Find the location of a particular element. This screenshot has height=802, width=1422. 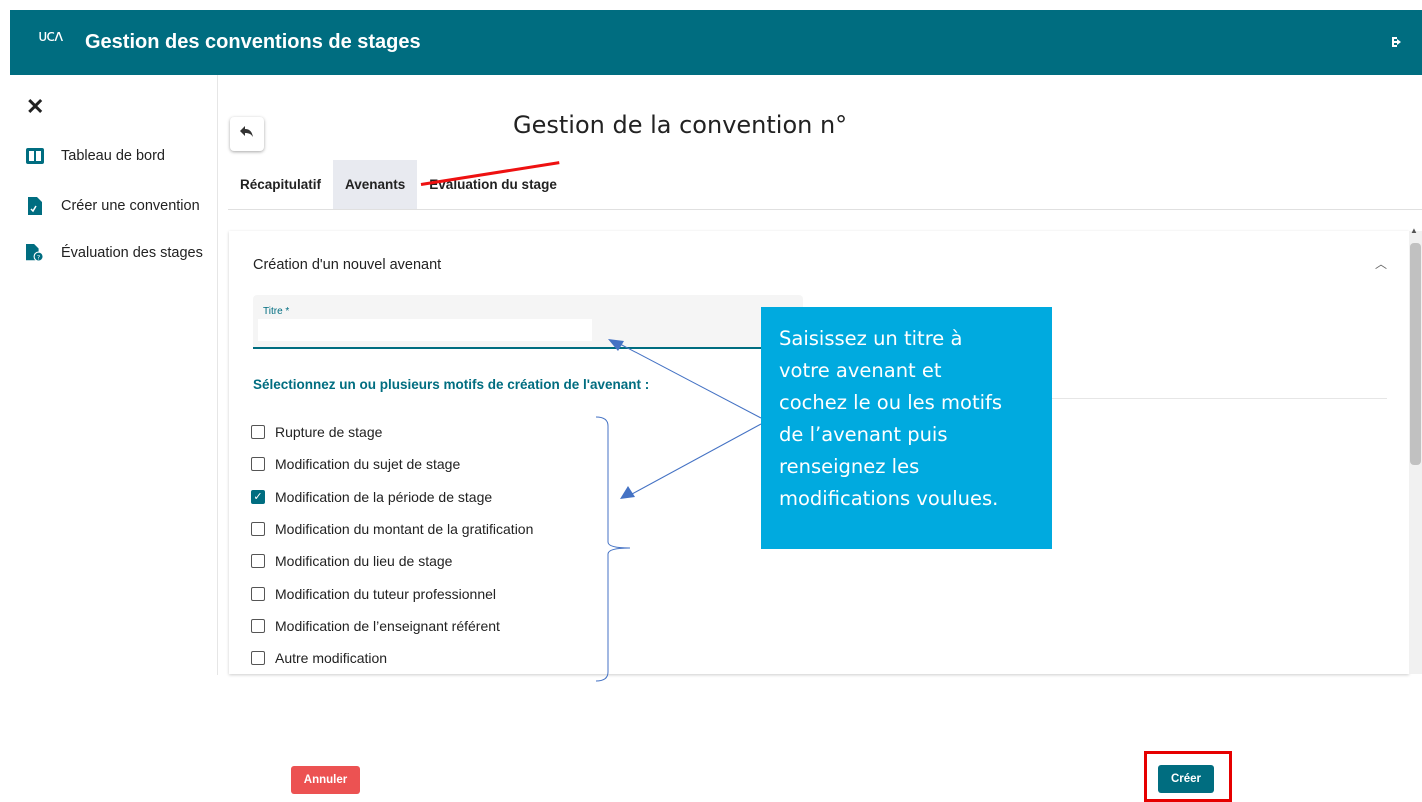

callout-line: renseignez les is located at coordinates (849, 466).